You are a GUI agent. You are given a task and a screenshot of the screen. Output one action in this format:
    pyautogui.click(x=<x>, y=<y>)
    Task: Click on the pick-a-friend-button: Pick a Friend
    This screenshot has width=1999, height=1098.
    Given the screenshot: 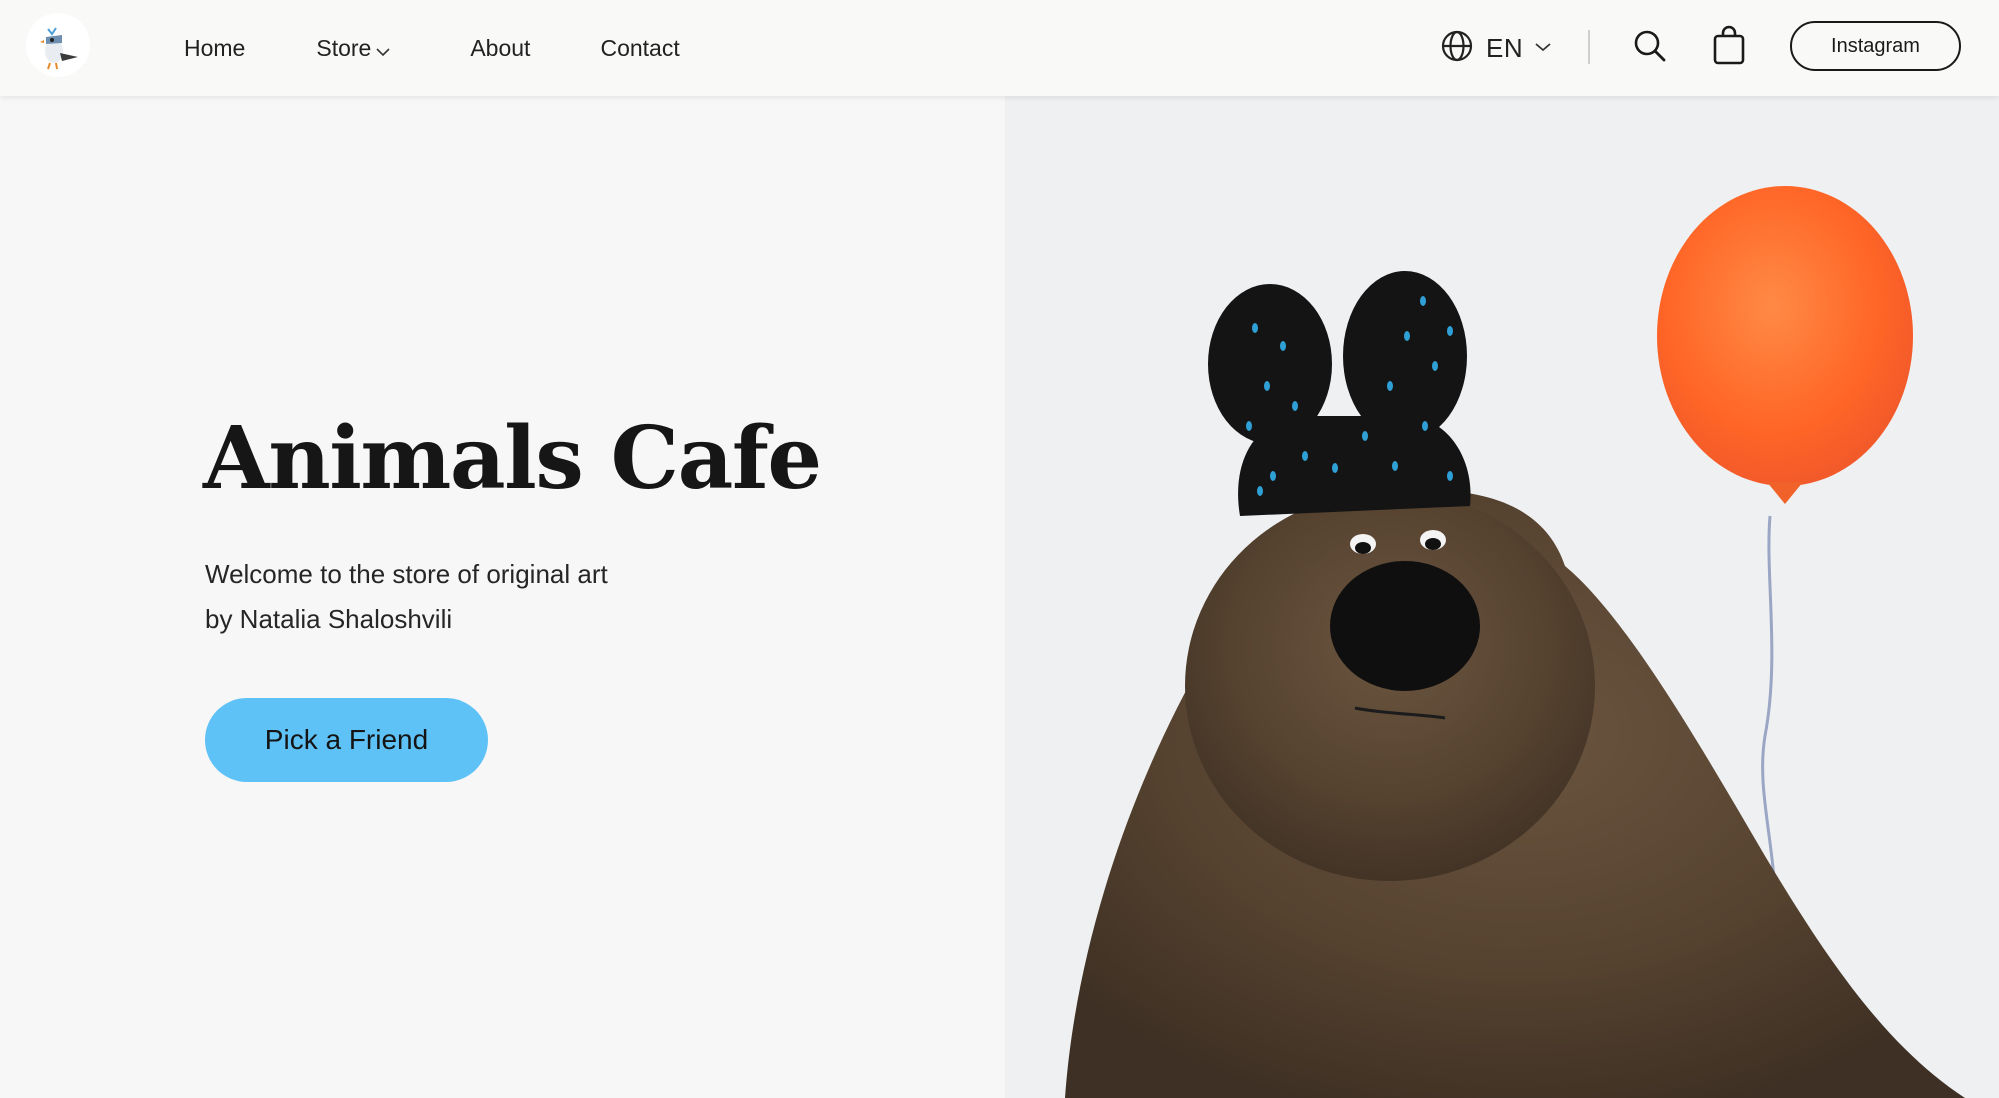 What is the action you would take?
    pyautogui.click(x=346, y=740)
    